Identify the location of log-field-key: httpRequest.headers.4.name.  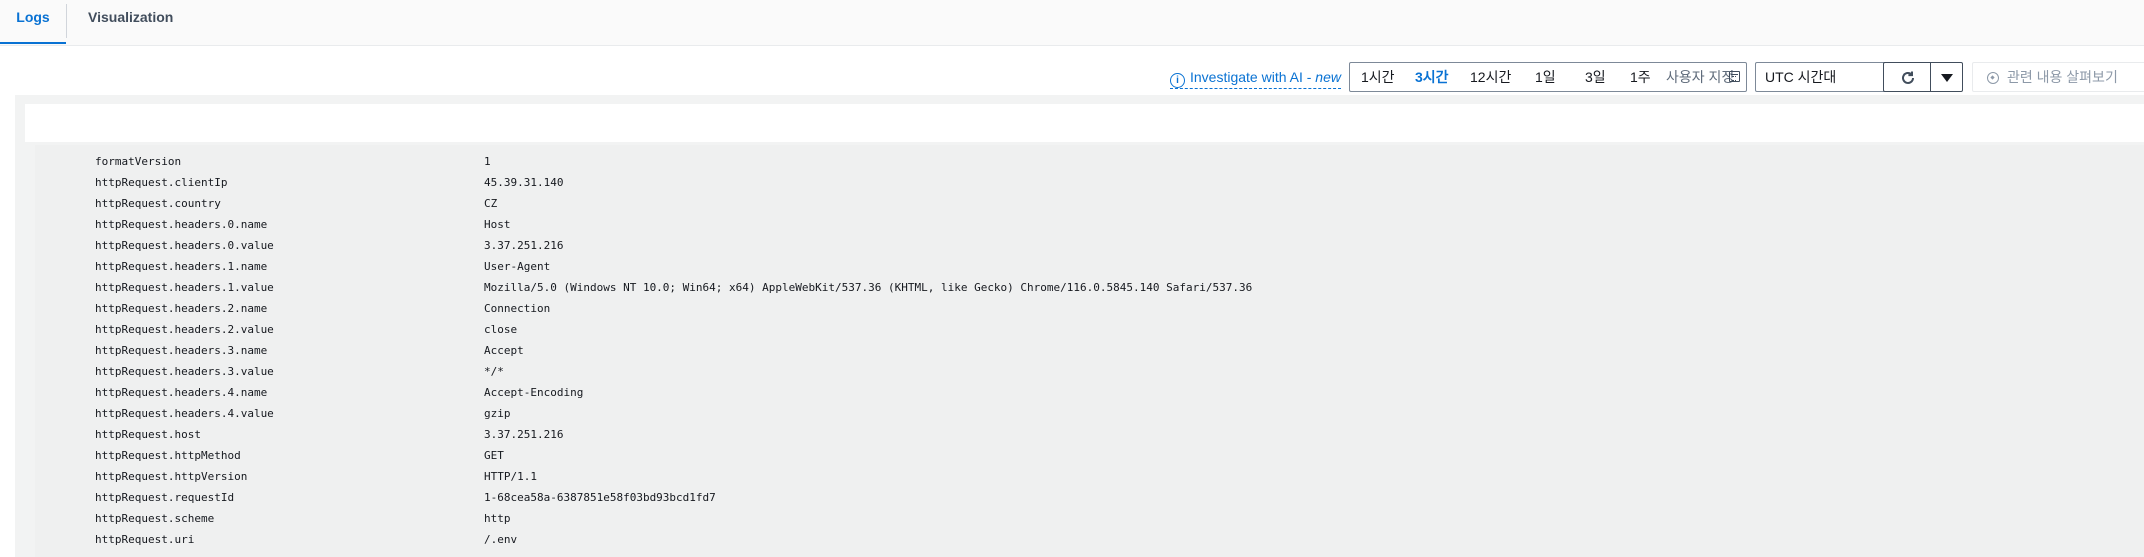
(181, 392).